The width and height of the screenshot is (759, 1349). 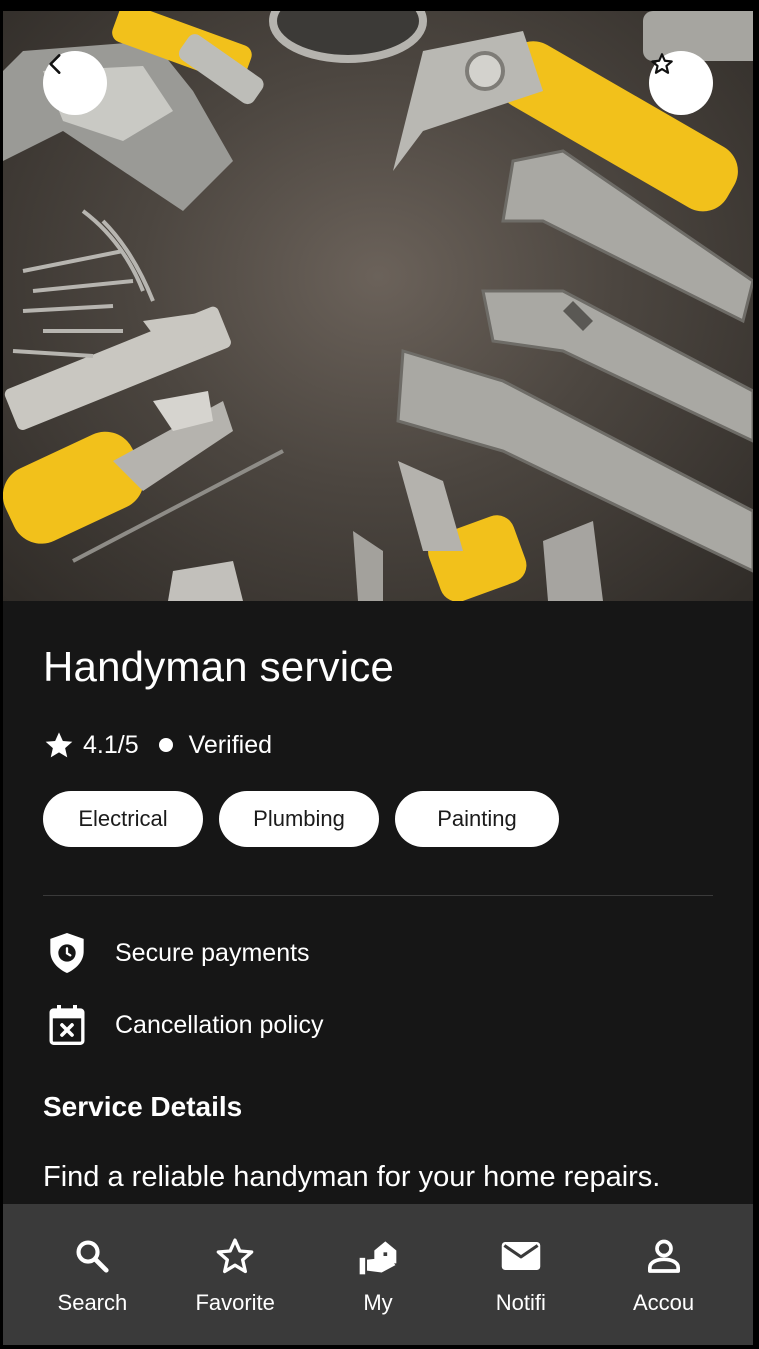 I want to click on search-icon, so click(x=92, y=1256).